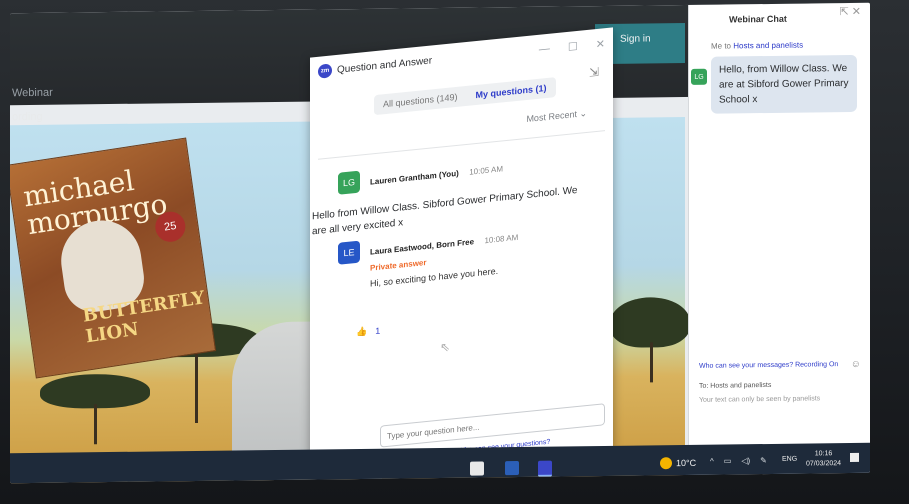 This screenshot has width=909, height=504. Describe the element at coordinates (349, 252) in the screenshot. I see `avatar: LE` at that location.